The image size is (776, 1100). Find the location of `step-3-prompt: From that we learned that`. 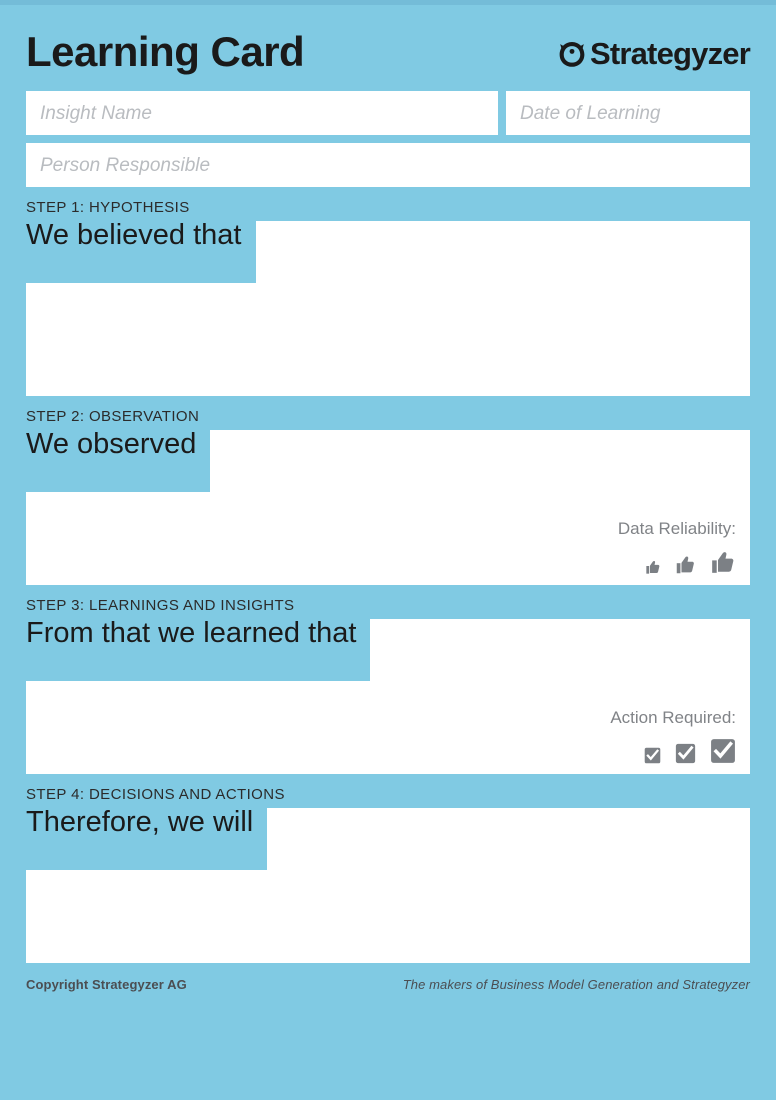

step-3-prompt: From that we learned that is located at coordinates (198, 649).